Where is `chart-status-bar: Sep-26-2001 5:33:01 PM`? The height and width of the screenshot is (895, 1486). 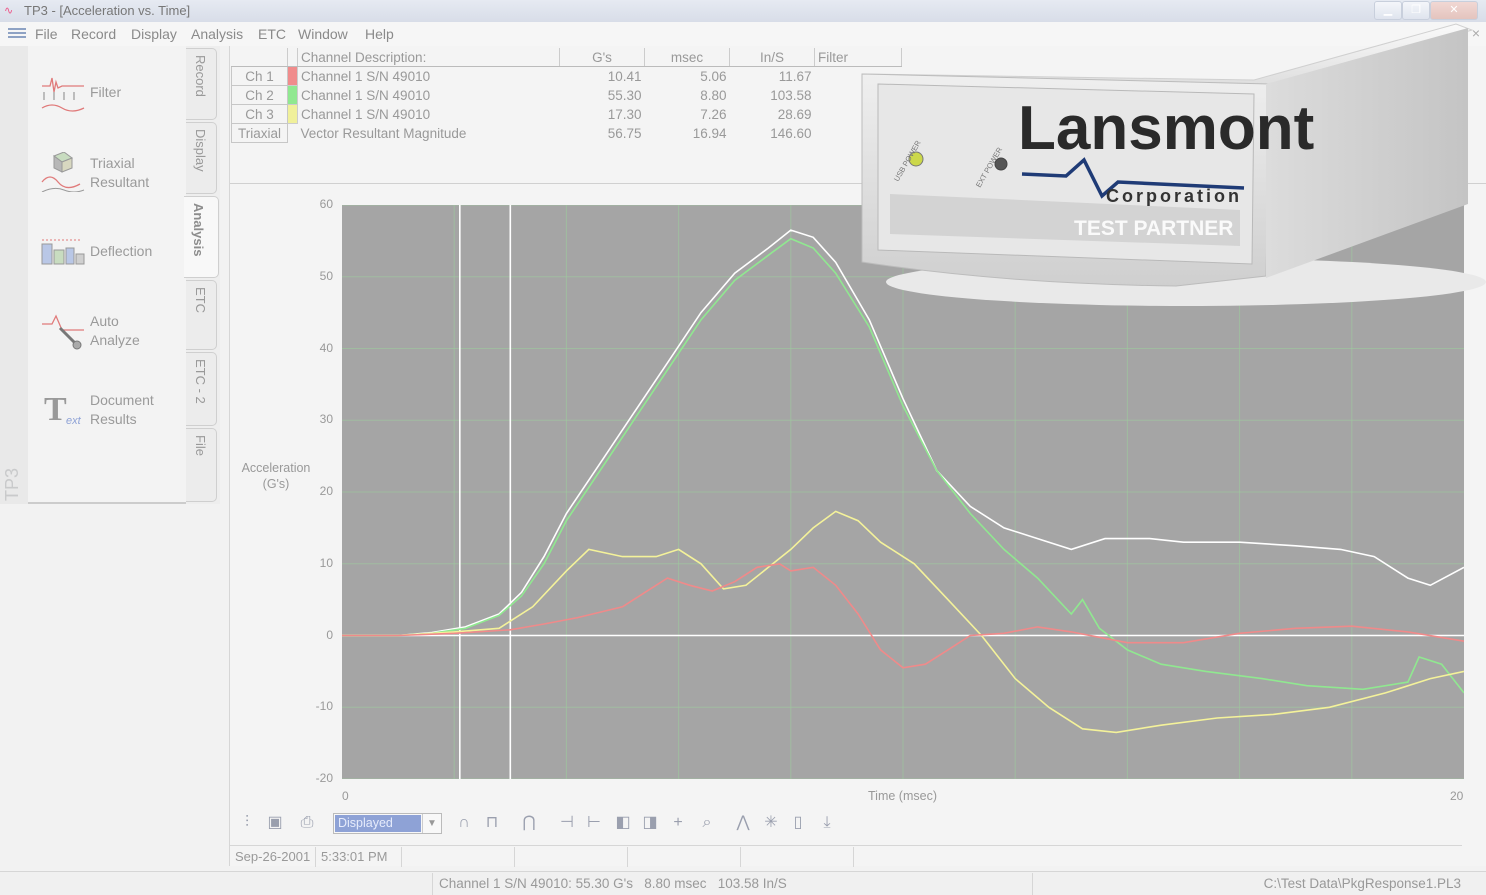 chart-status-bar: Sep-26-2001 5:33:01 PM is located at coordinates (846, 856).